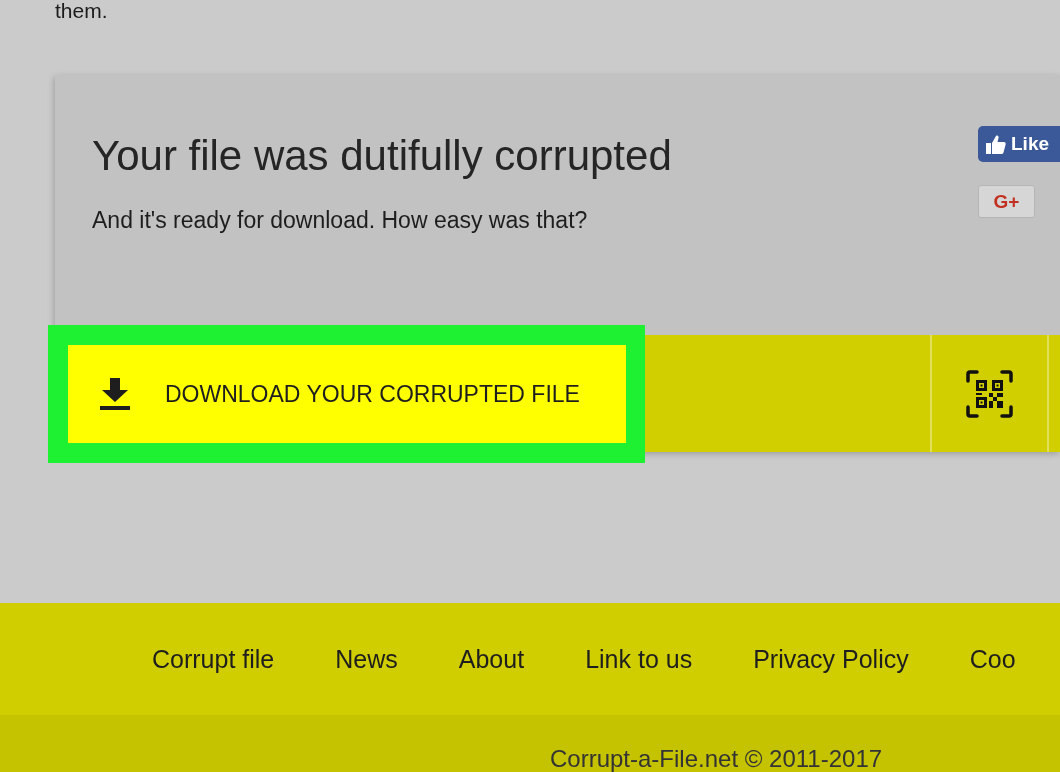 The width and height of the screenshot is (1060, 772). Describe the element at coordinates (989, 393) in the screenshot. I see `qr-code-scan-icon` at that location.